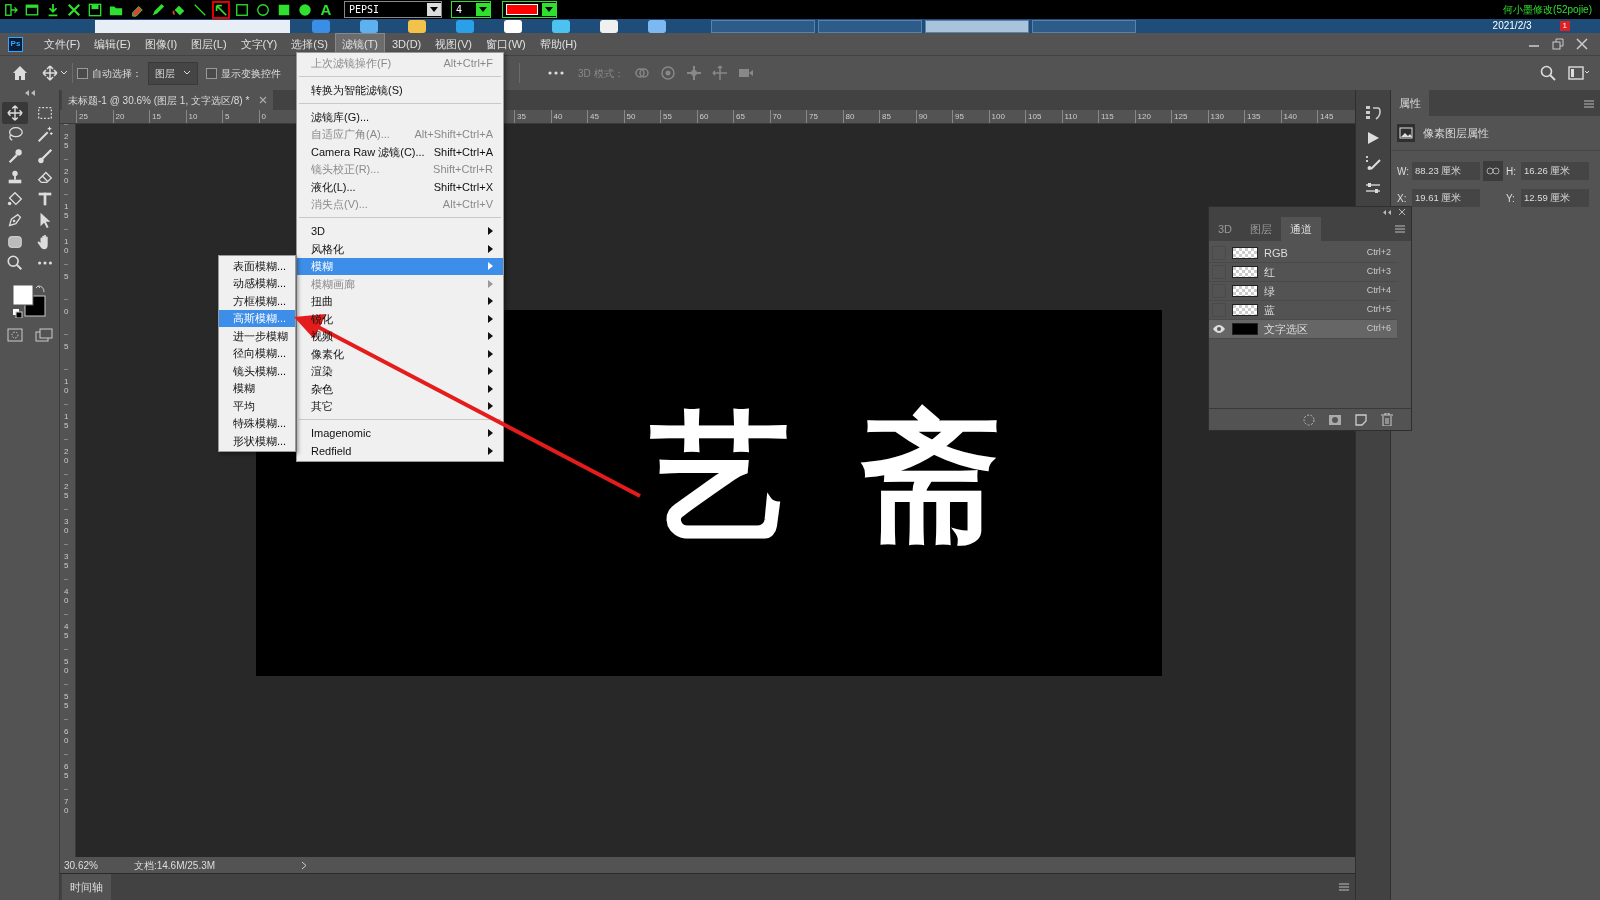  I want to click on mask-icon, so click(1335, 419).